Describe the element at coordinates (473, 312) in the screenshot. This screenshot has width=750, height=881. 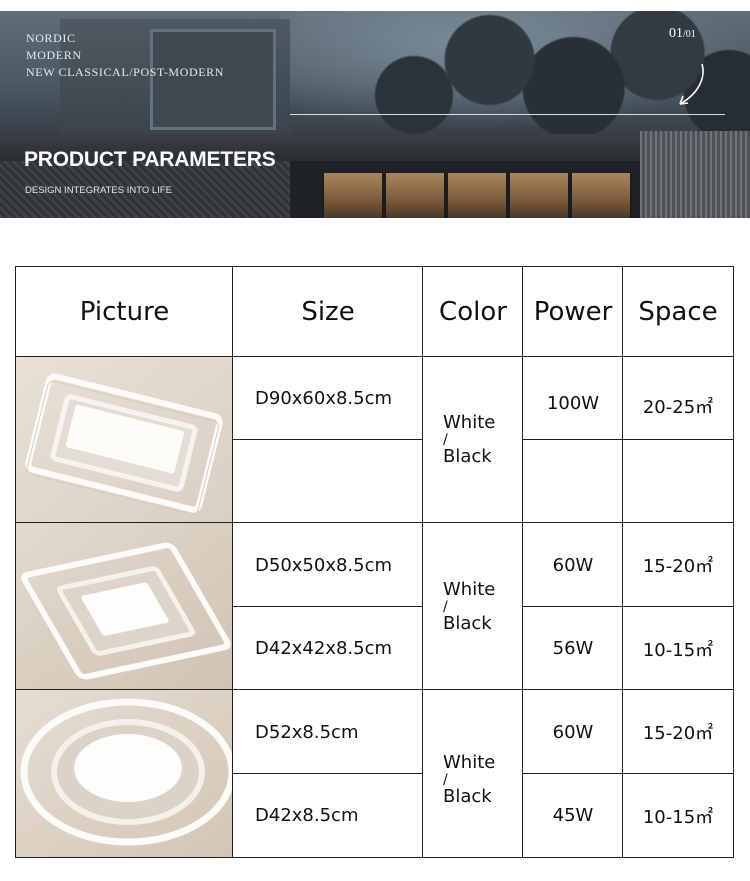
I see `header-color: Color` at that location.